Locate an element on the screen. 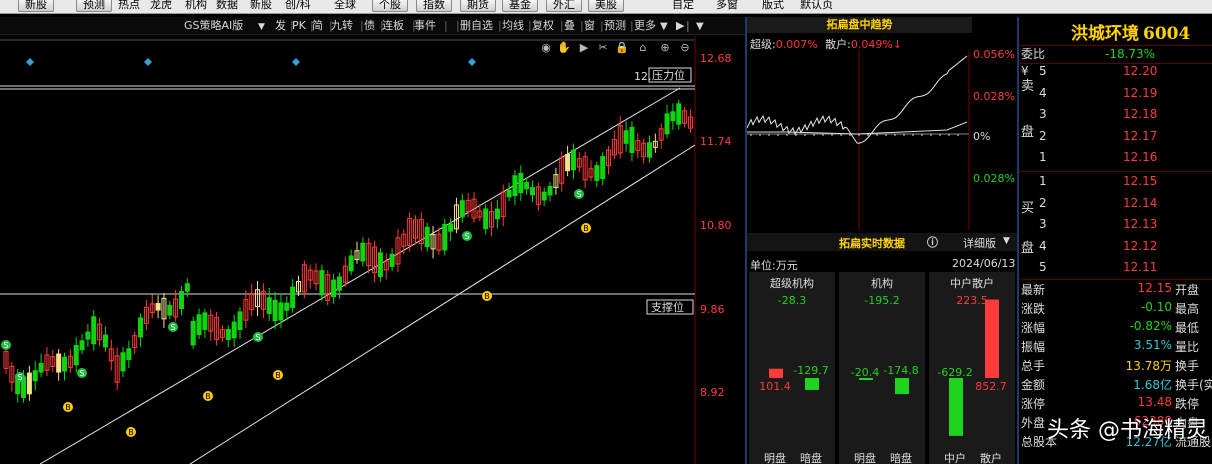 The width and height of the screenshot is (1212, 464). stat-value: 12.15 is located at coordinates (1154, 288).